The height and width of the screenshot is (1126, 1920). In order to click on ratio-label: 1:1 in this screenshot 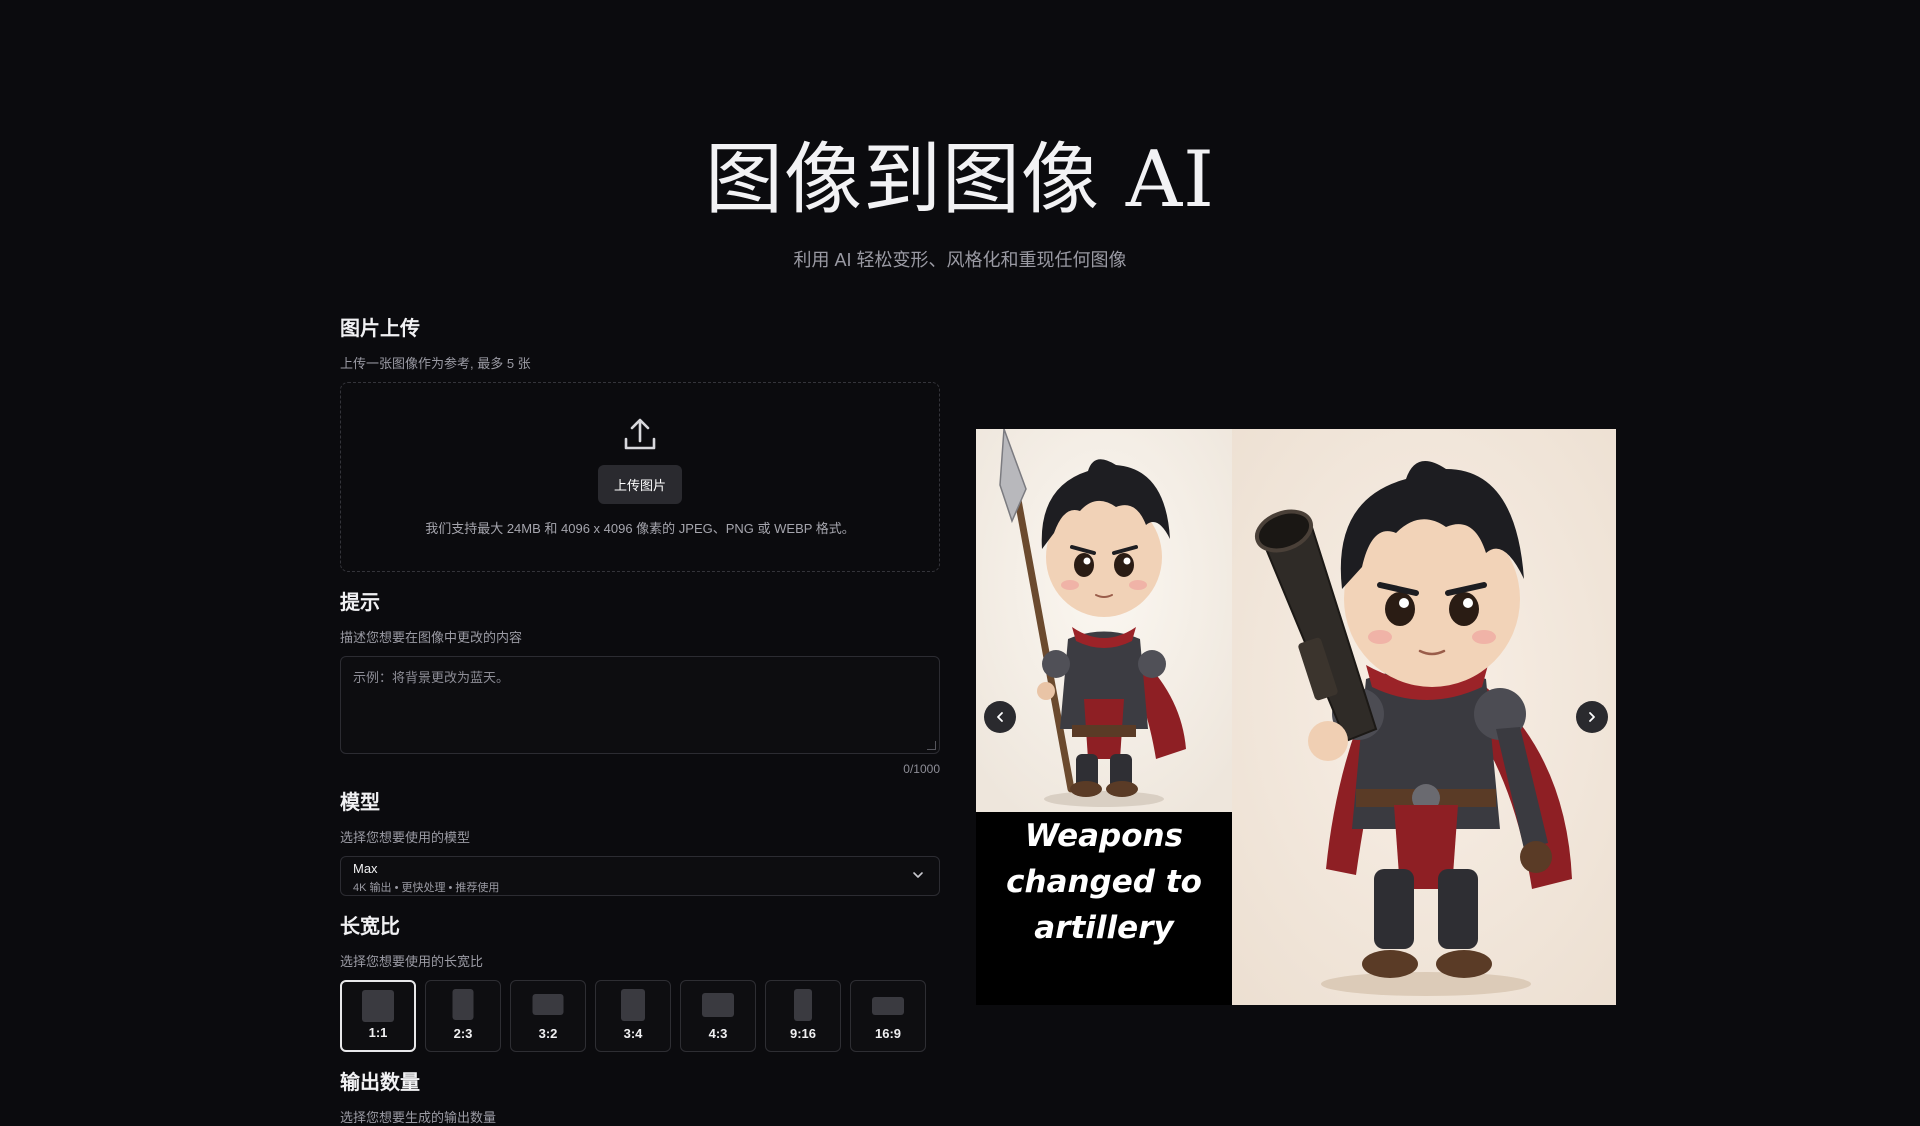, I will do `click(378, 1032)`.